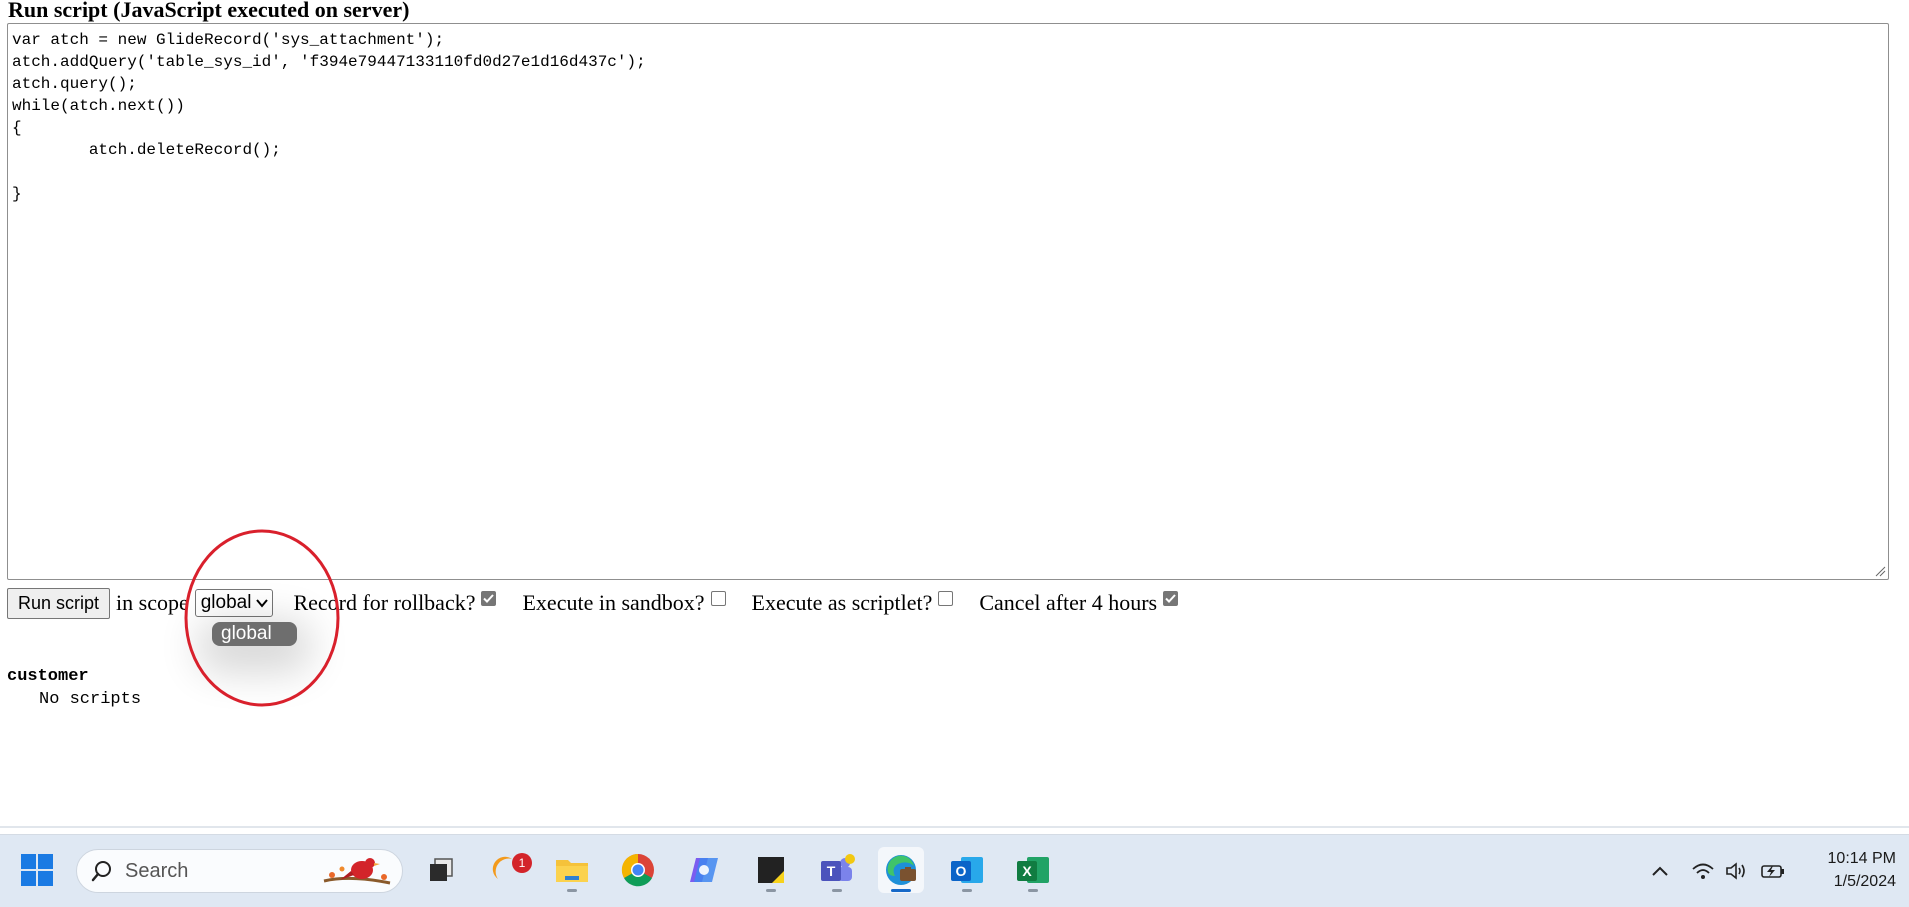  What do you see at coordinates (1861, 858) in the screenshot?
I see `clock-time: 10:14 PM` at bounding box center [1861, 858].